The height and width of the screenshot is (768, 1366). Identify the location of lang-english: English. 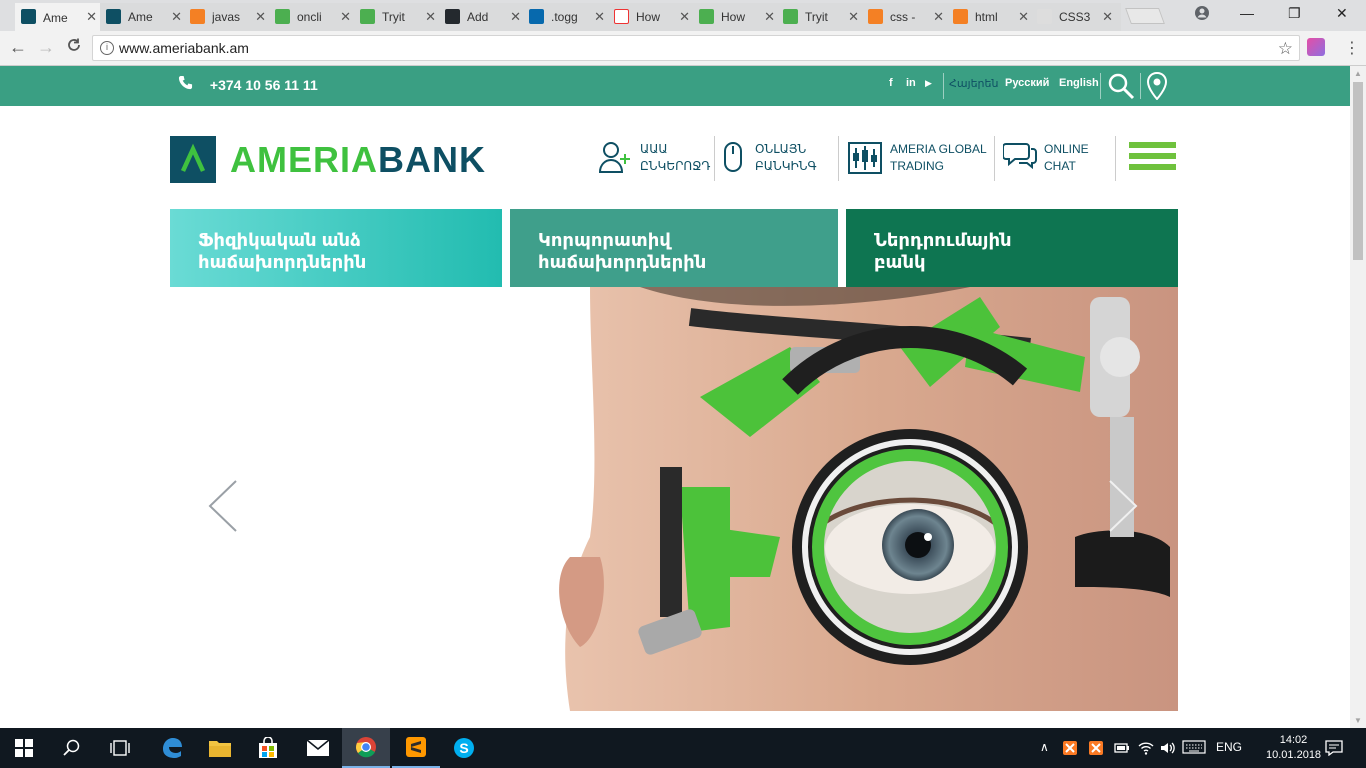
(1079, 83).